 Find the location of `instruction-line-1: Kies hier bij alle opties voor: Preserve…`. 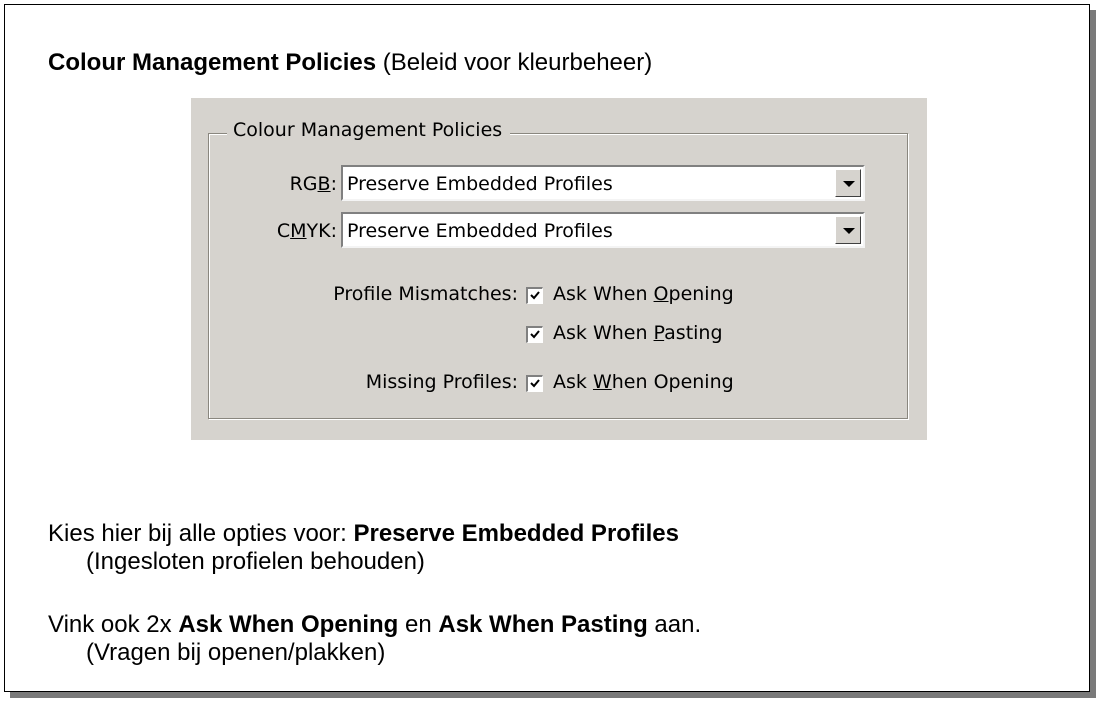

instruction-line-1: Kies hier bij alle opties voor: Preserve… is located at coordinates (363, 533).